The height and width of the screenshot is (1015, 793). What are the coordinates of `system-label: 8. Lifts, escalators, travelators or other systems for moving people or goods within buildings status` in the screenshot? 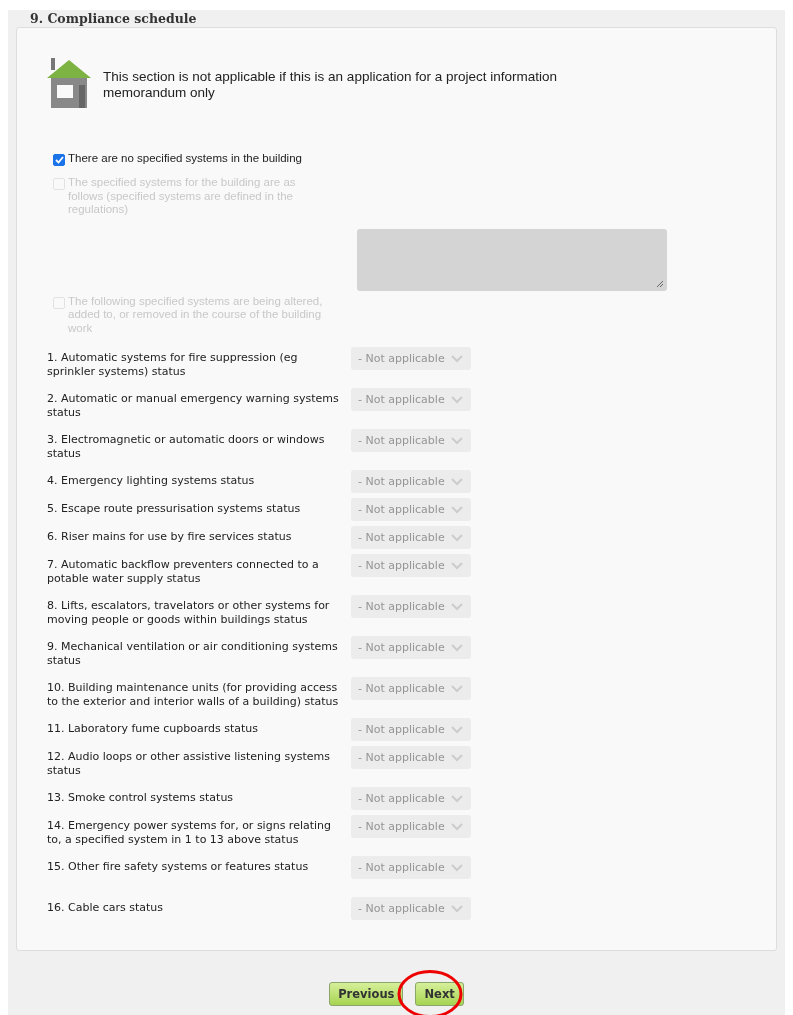 It's located at (189, 612).